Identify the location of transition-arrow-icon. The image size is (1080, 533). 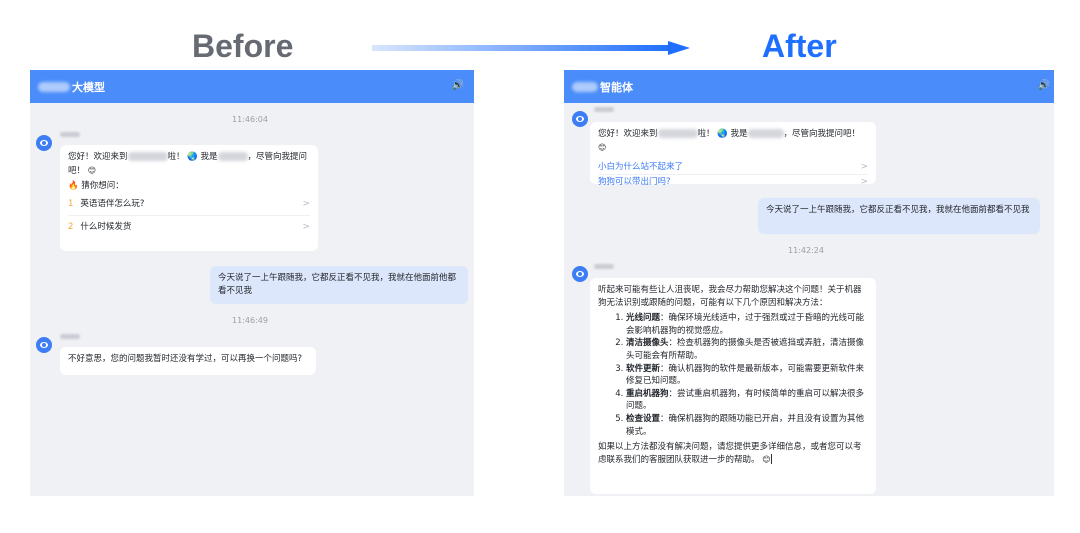
(531, 48).